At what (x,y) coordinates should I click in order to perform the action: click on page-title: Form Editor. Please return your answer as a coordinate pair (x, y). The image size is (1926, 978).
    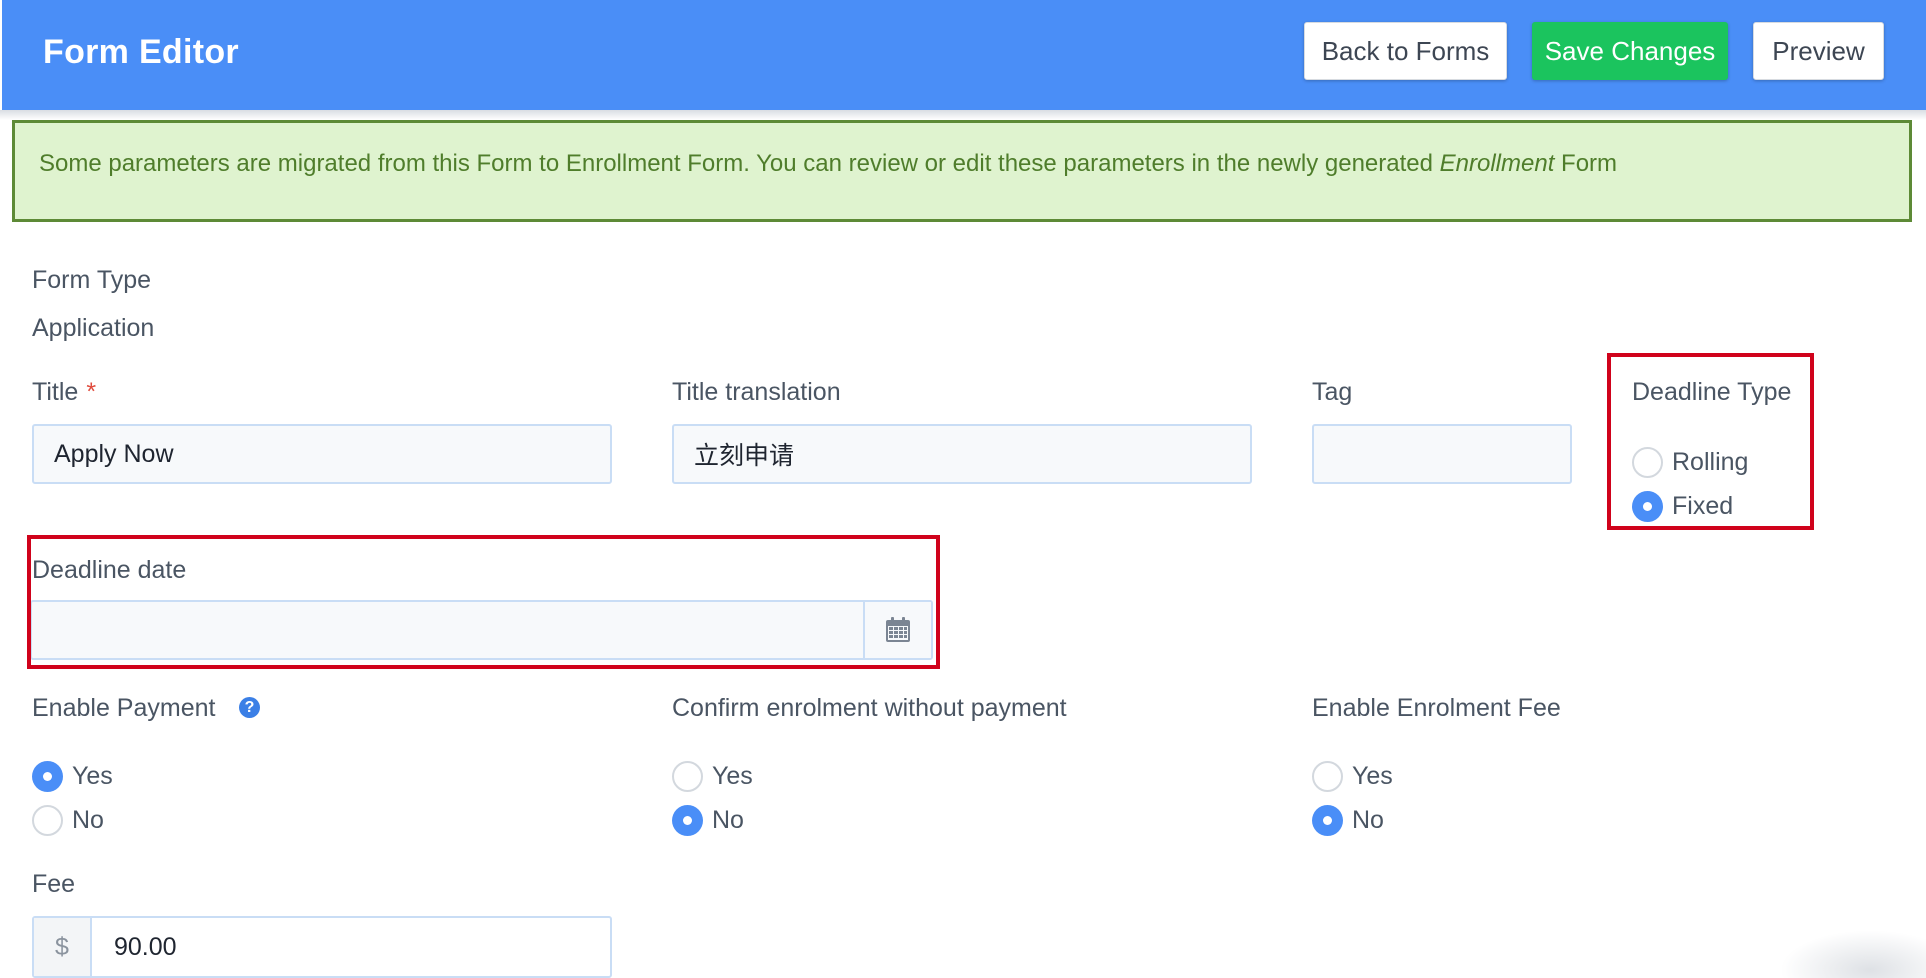
    Looking at the image, I should click on (141, 52).